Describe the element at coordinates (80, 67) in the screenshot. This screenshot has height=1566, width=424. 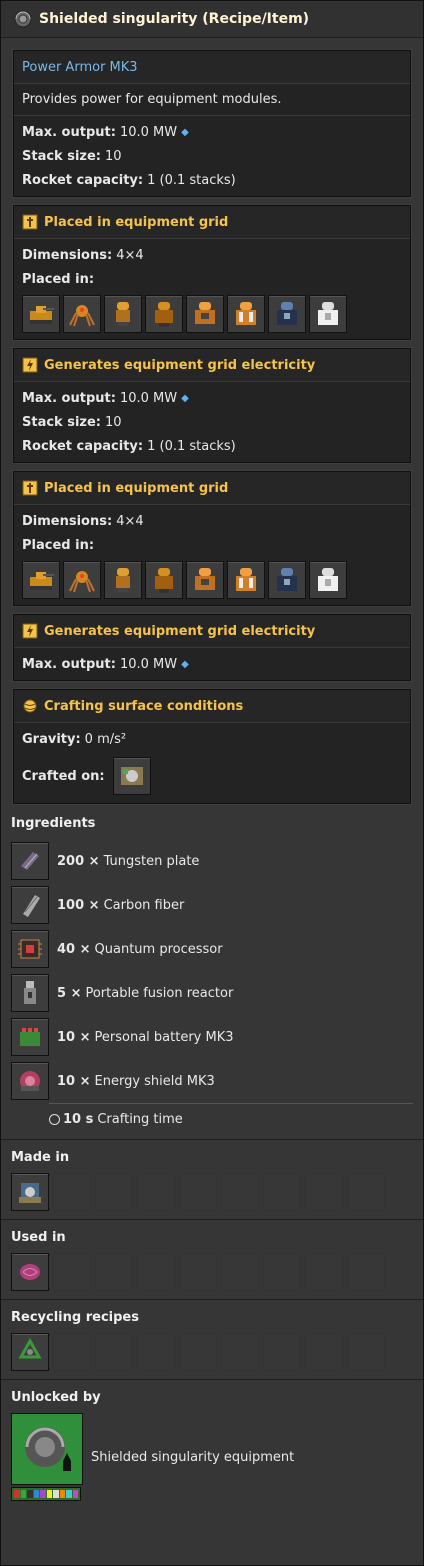
I see `armor-link: Power Armor MK3` at that location.